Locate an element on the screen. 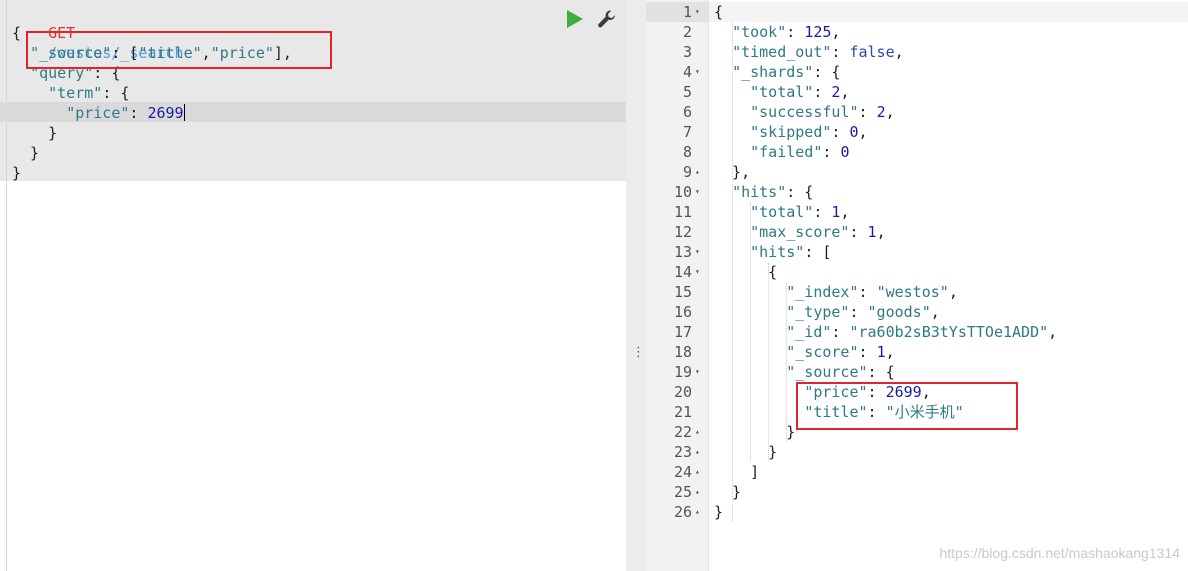 Image resolution: width=1188 pixels, height=571 pixels. code-token: "_shards" is located at coordinates (773, 72).